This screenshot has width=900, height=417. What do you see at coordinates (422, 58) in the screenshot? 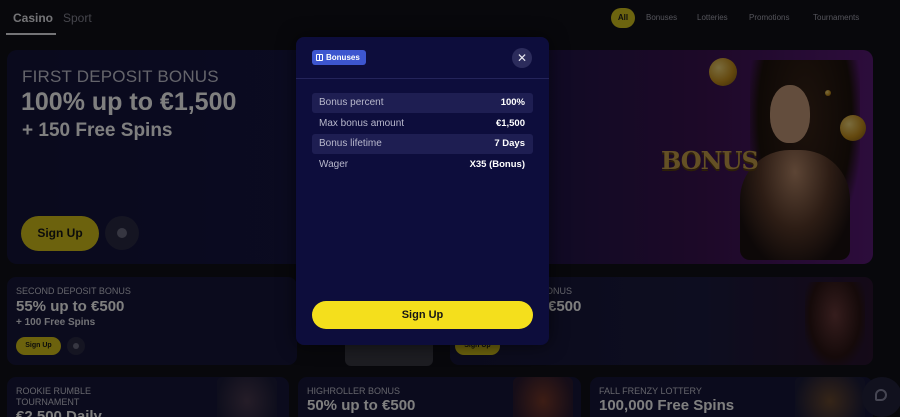
I see `modal-header: Bonuses ✕` at bounding box center [422, 58].